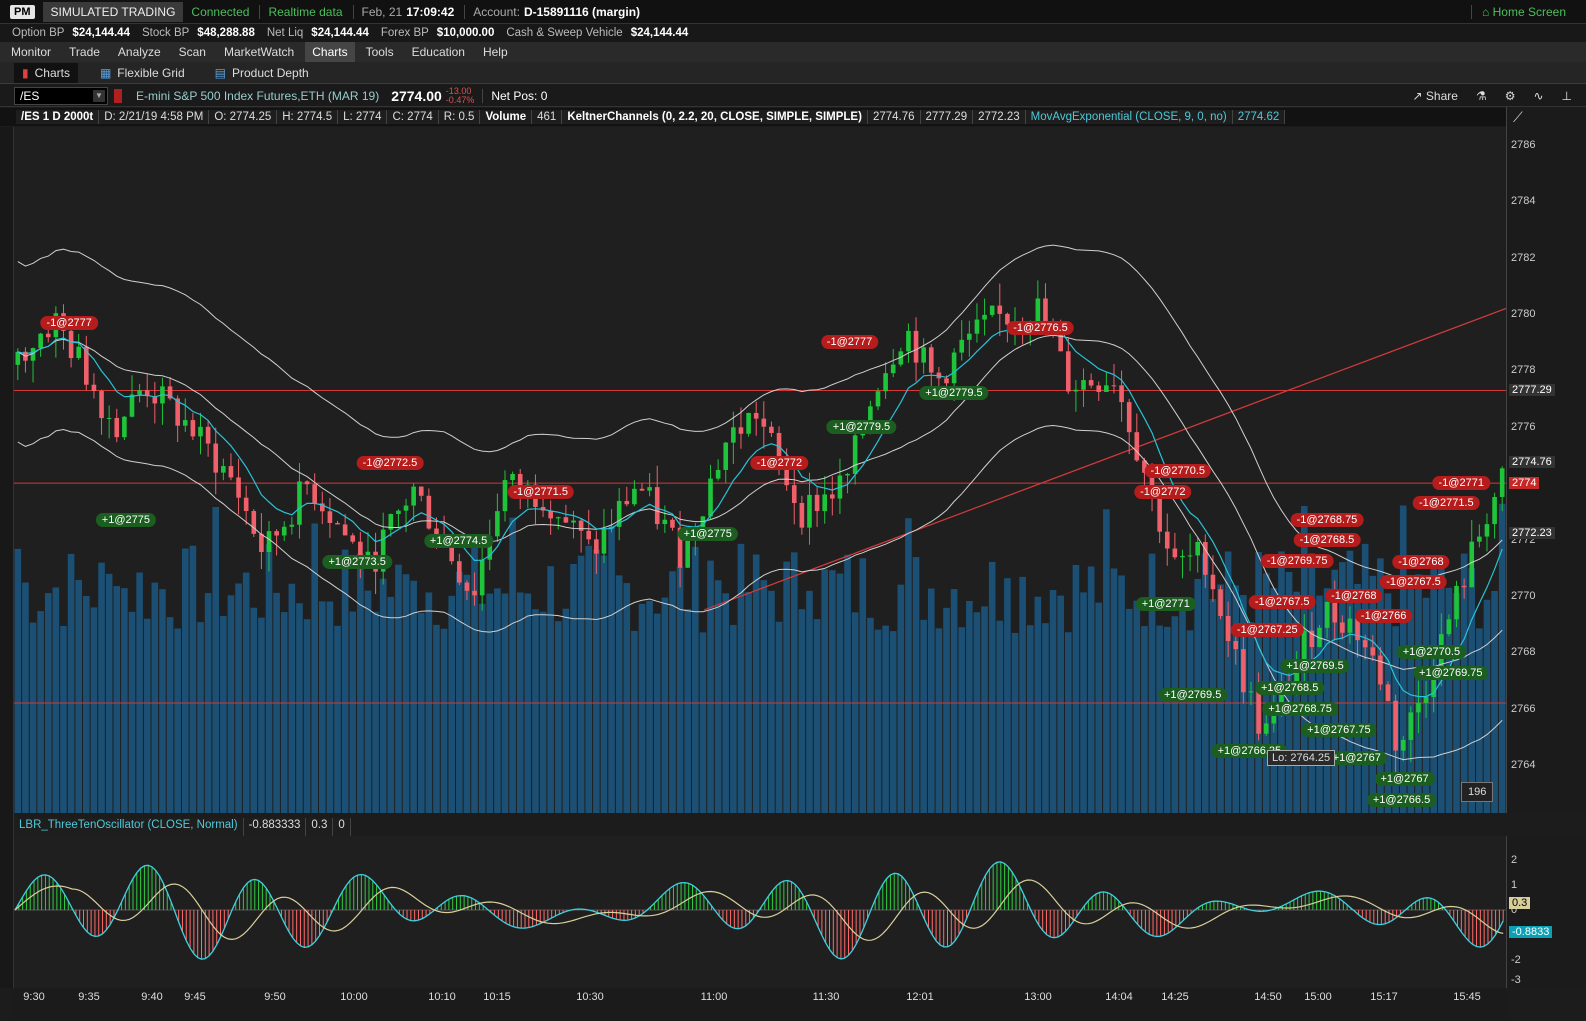 The image size is (1586, 1021). Describe the element at coordinates (139, 52) in the screenshot. I see `menu-analyze: Analyze` at that location.